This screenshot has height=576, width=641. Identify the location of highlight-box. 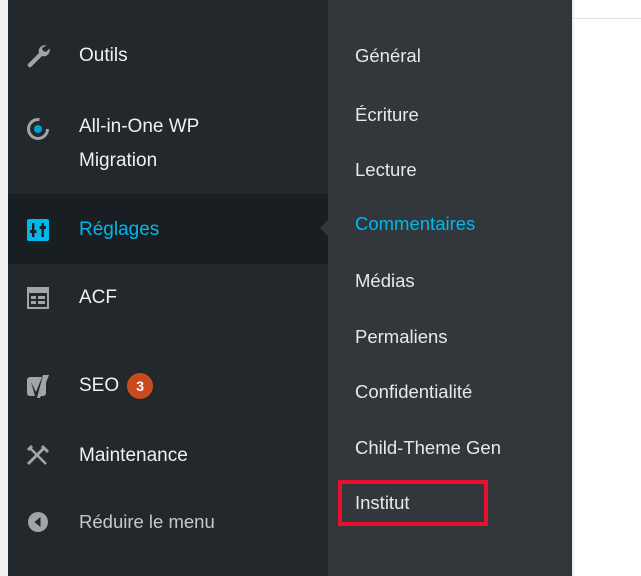
(413, 503).